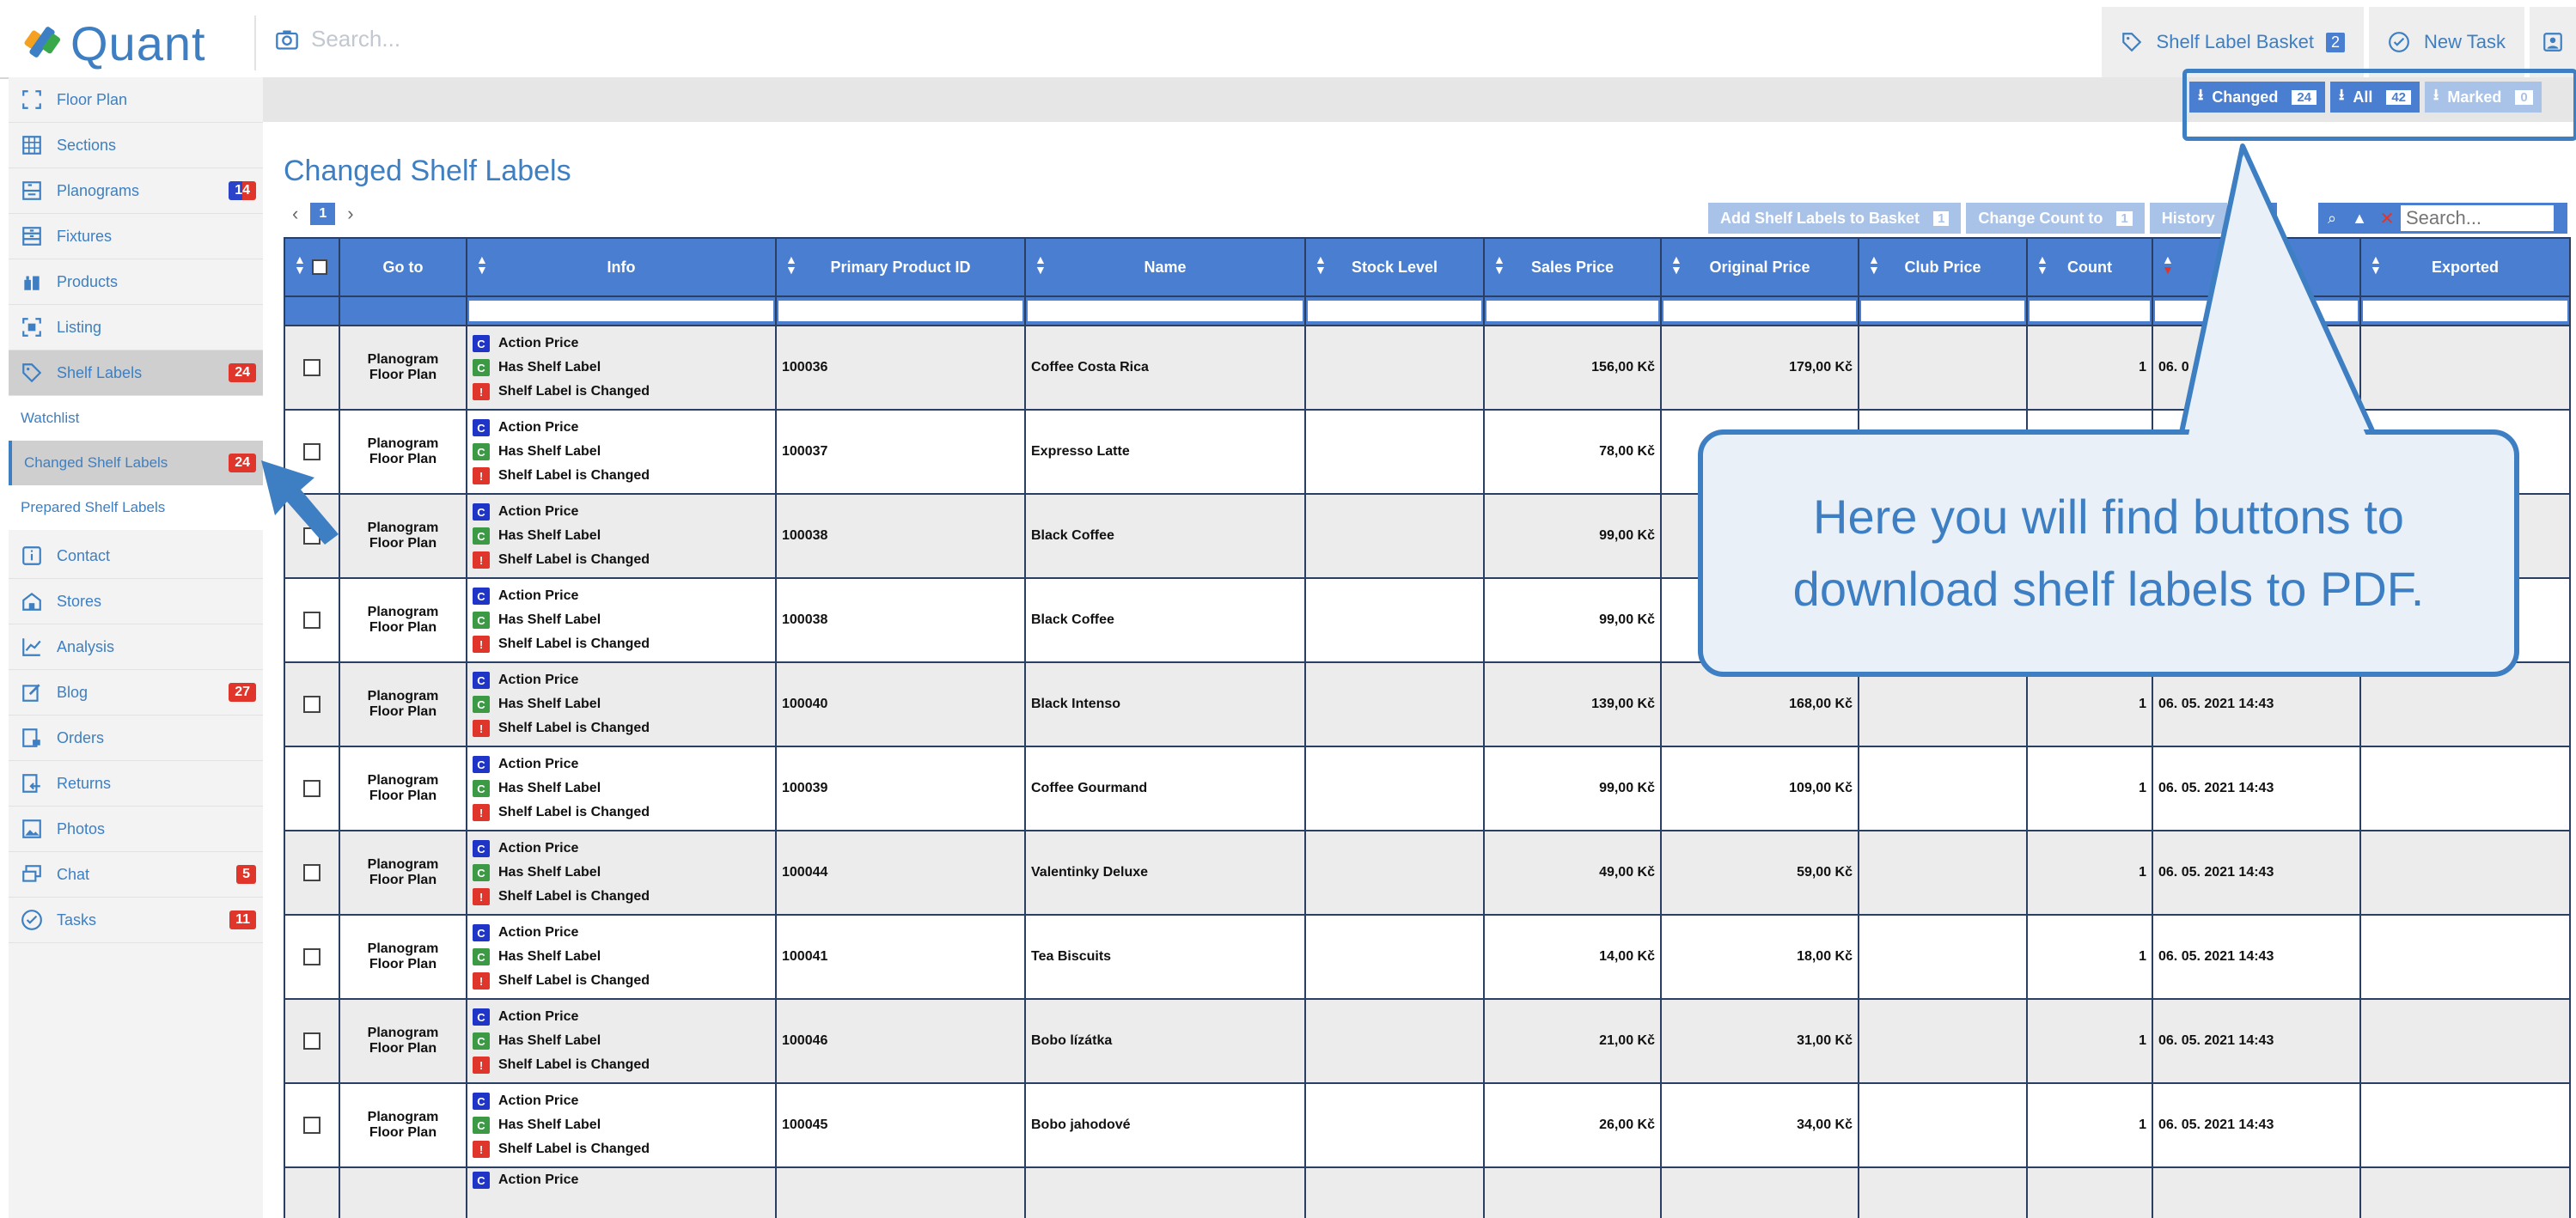 This screenshot has width=2576, height=1218. What do you see at coordinates (300, 502) in the screenshot?
I see `pointer-arrow-icon` at bounding box center [300, 502].